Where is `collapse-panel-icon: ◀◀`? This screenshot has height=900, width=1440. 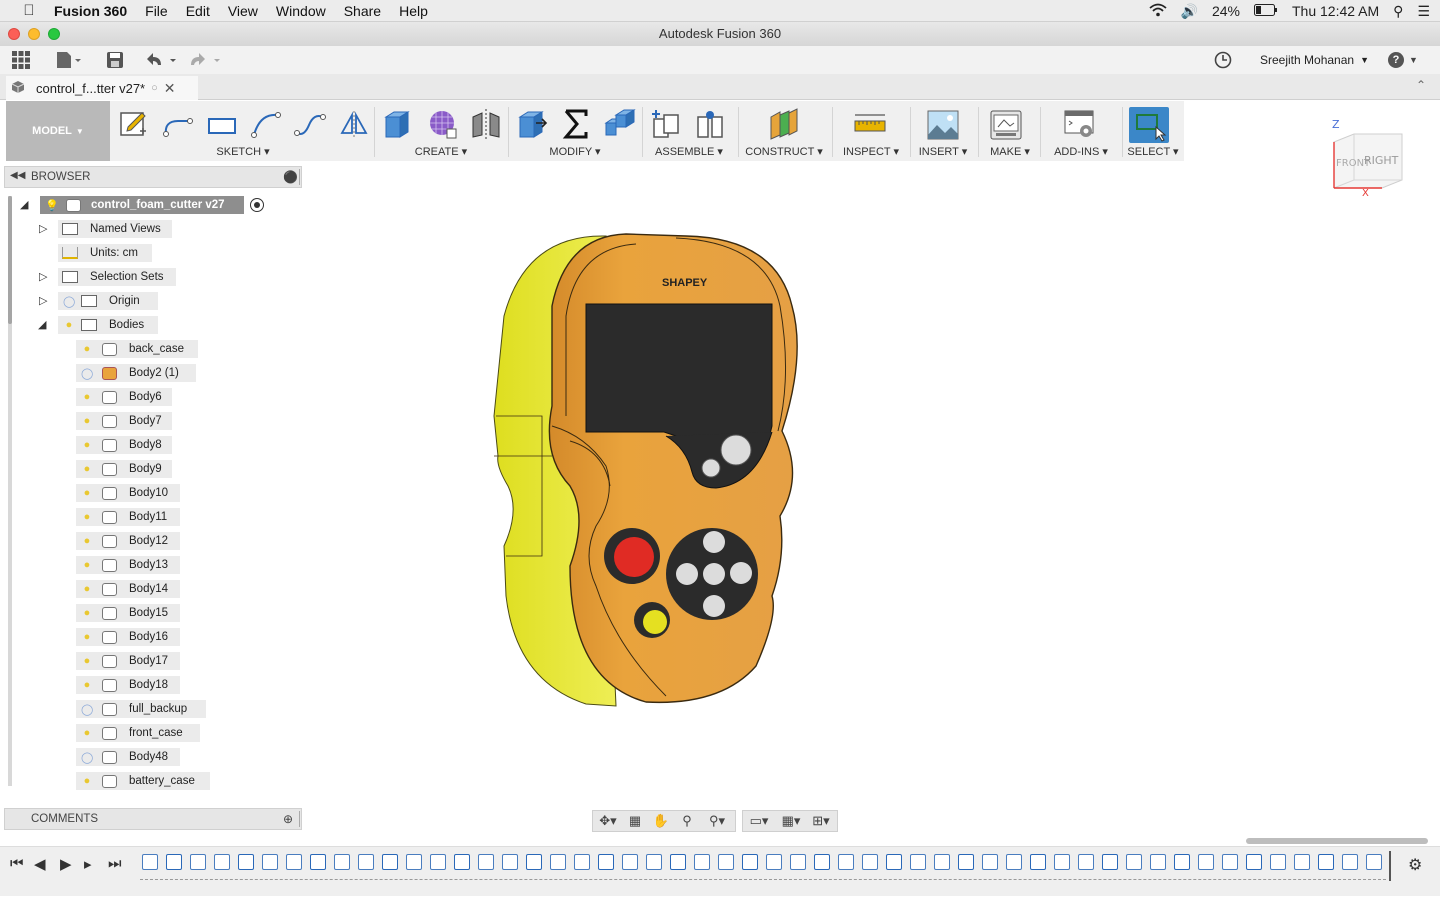
collapse-panel-icon: ◀◀ is located at coordinates (17, 175).